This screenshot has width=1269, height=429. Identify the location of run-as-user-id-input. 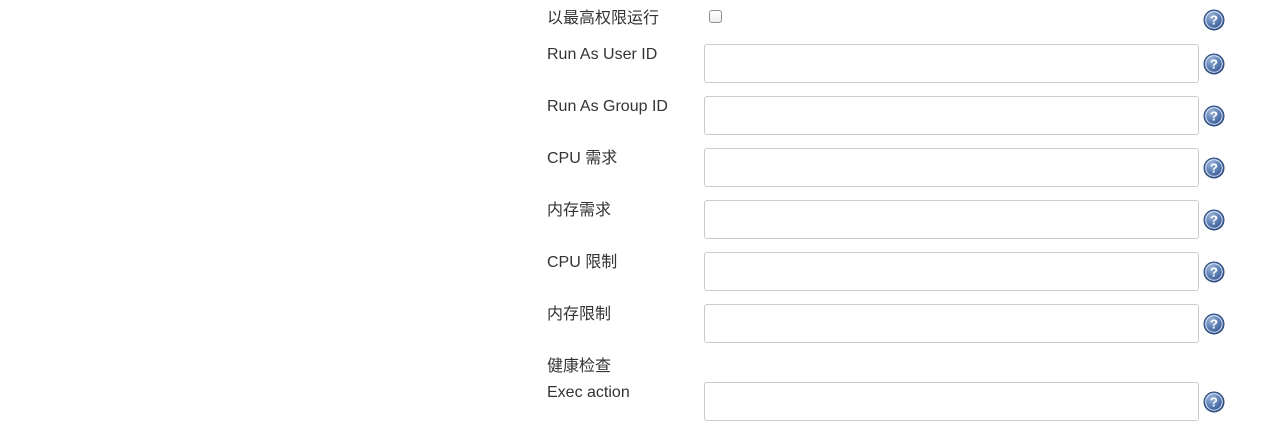
(951, 63).